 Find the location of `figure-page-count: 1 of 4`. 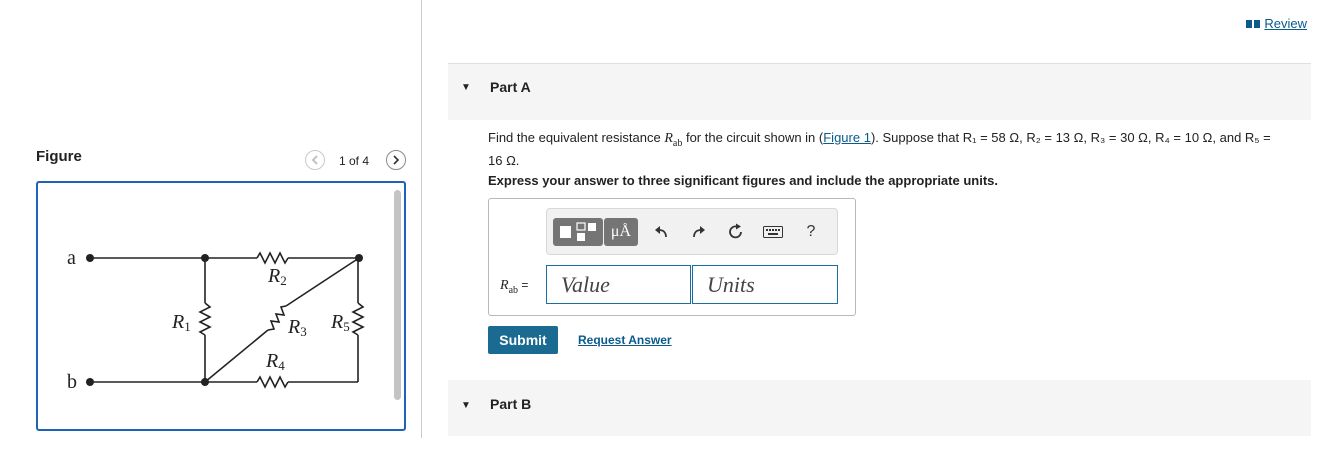

figure-page-count: 1 of 4 is located at coordinates (354, 161).